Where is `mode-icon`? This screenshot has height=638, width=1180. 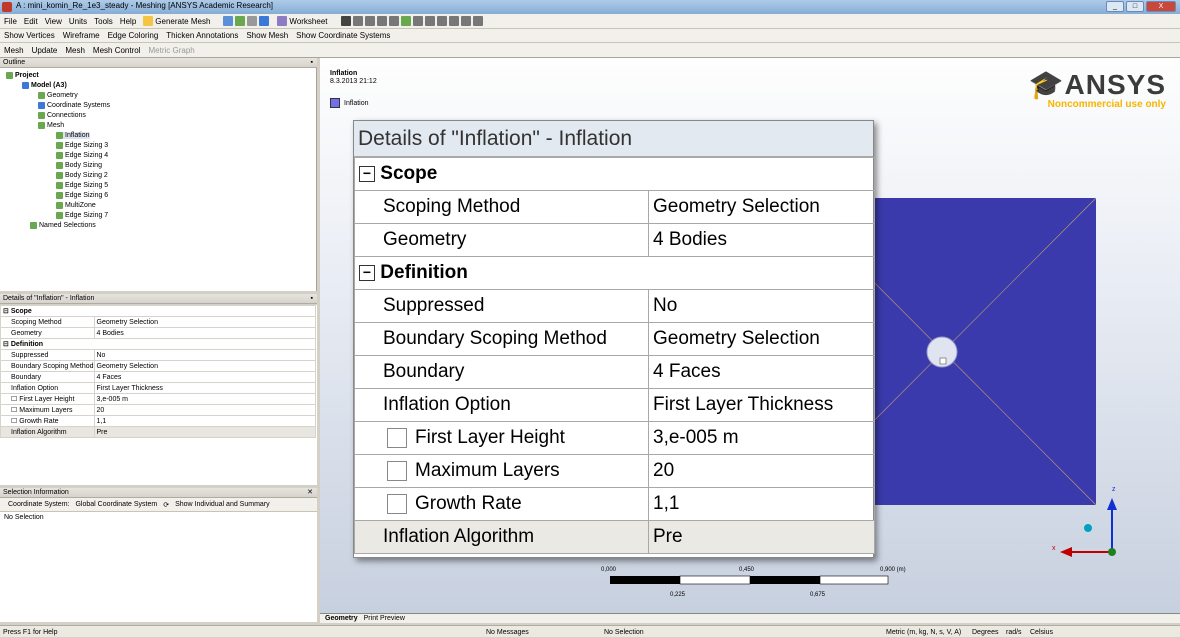
mode-icon is located at coordinates (405, 21).